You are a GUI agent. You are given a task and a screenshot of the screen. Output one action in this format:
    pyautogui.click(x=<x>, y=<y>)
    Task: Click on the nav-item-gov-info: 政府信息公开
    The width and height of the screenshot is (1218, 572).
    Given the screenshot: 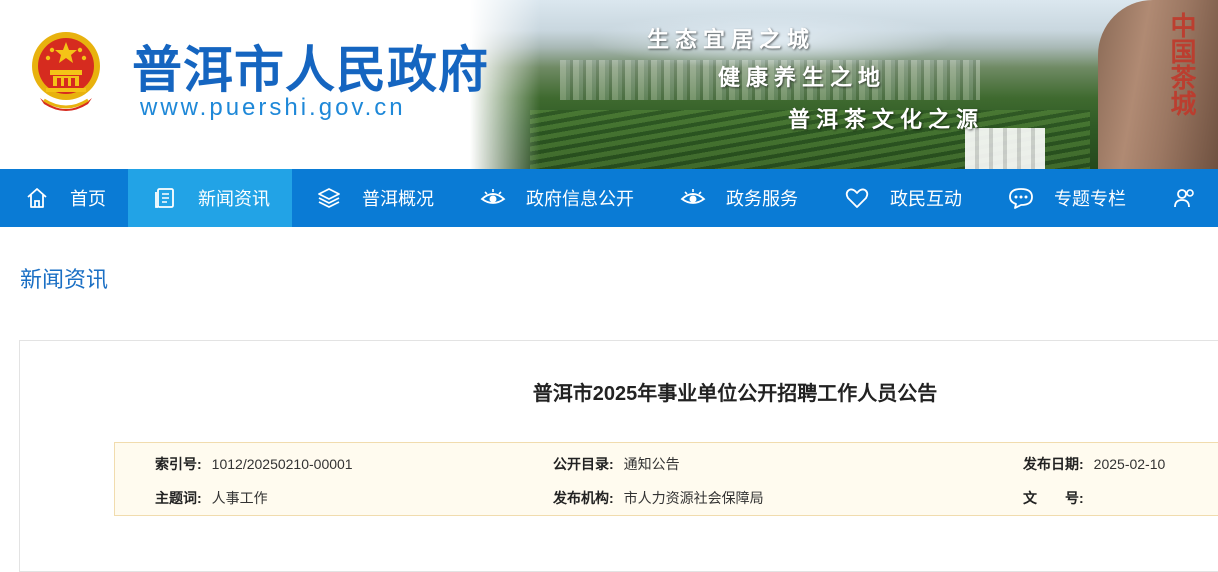 What is the action you would take?
    pyautogui.click(x=556, y=198)
    